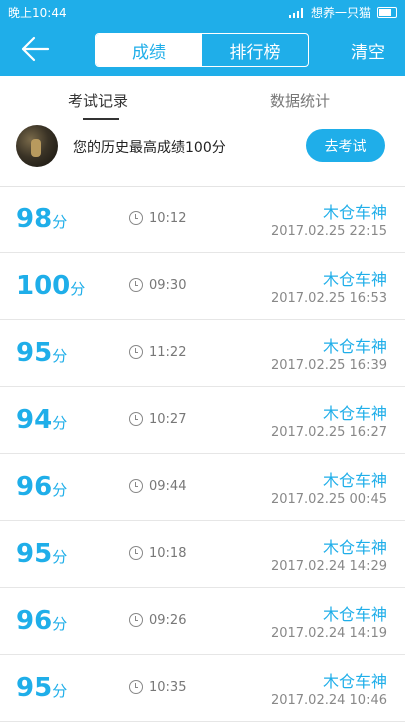 The image size is (405, 722). I want to click on record-duration: 11:22, so click(168, 352).